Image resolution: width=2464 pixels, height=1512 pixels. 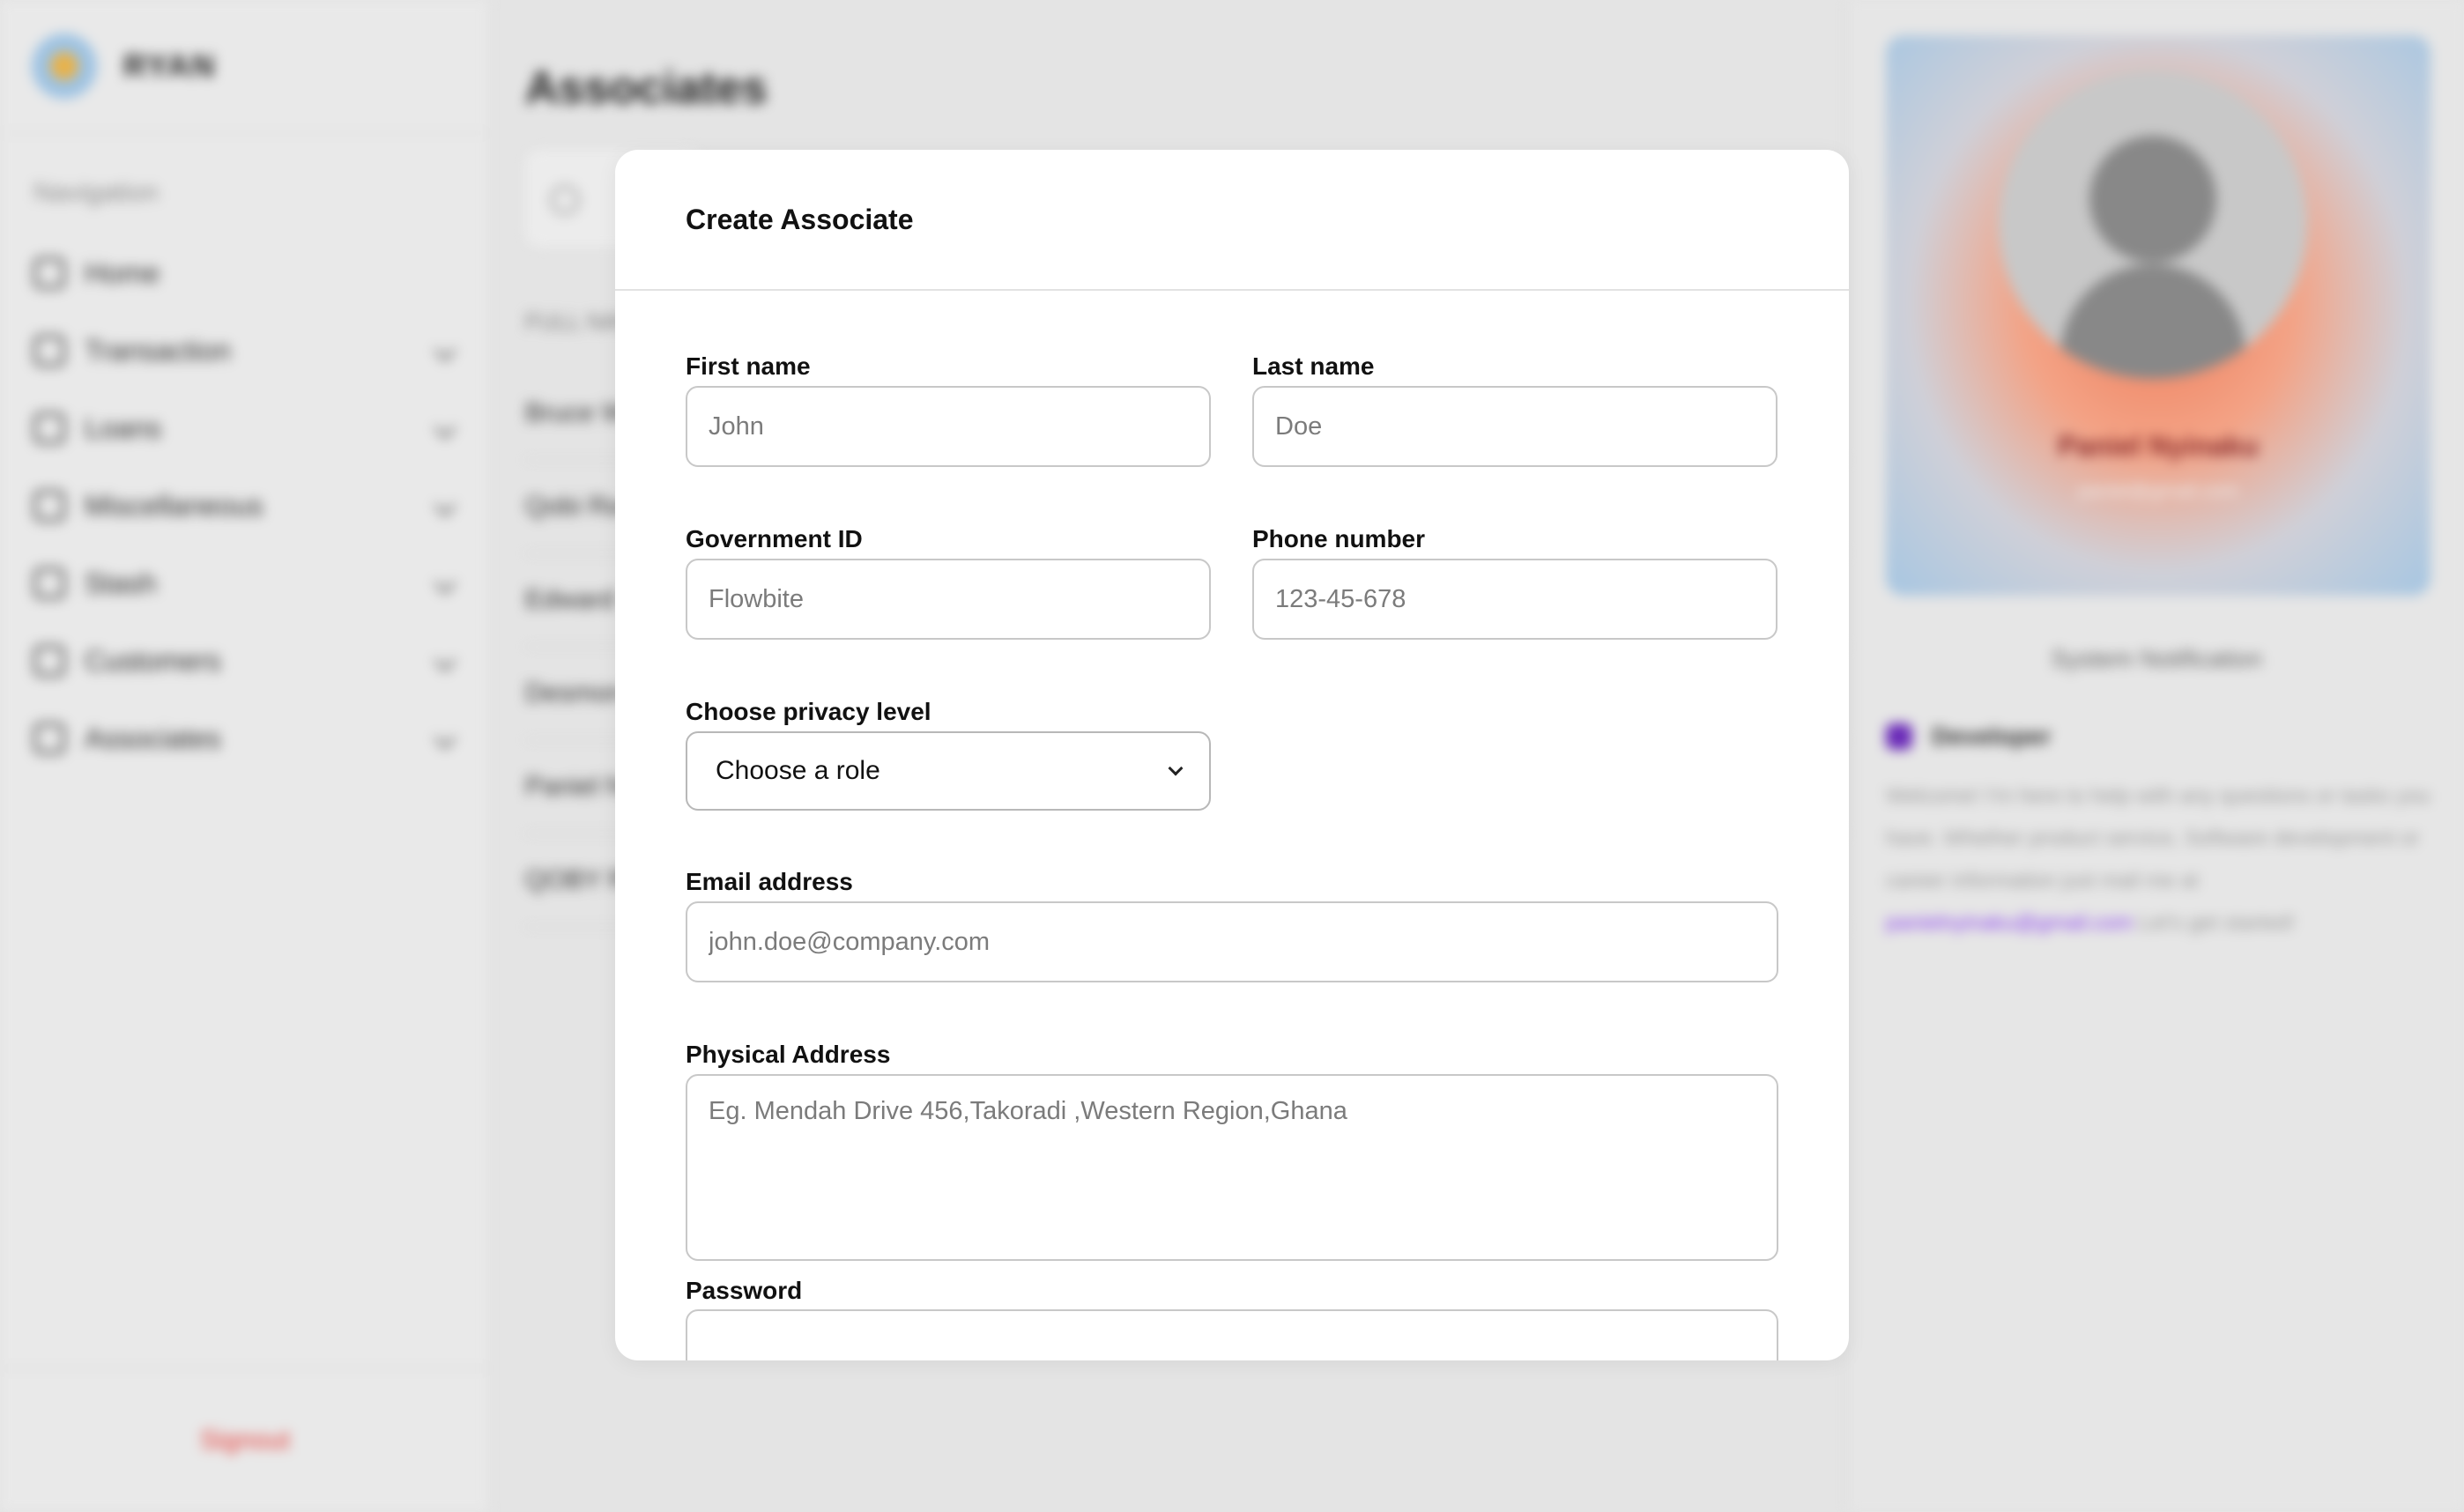 I want to click on brand: RYAN, so click(x=244, y=67).